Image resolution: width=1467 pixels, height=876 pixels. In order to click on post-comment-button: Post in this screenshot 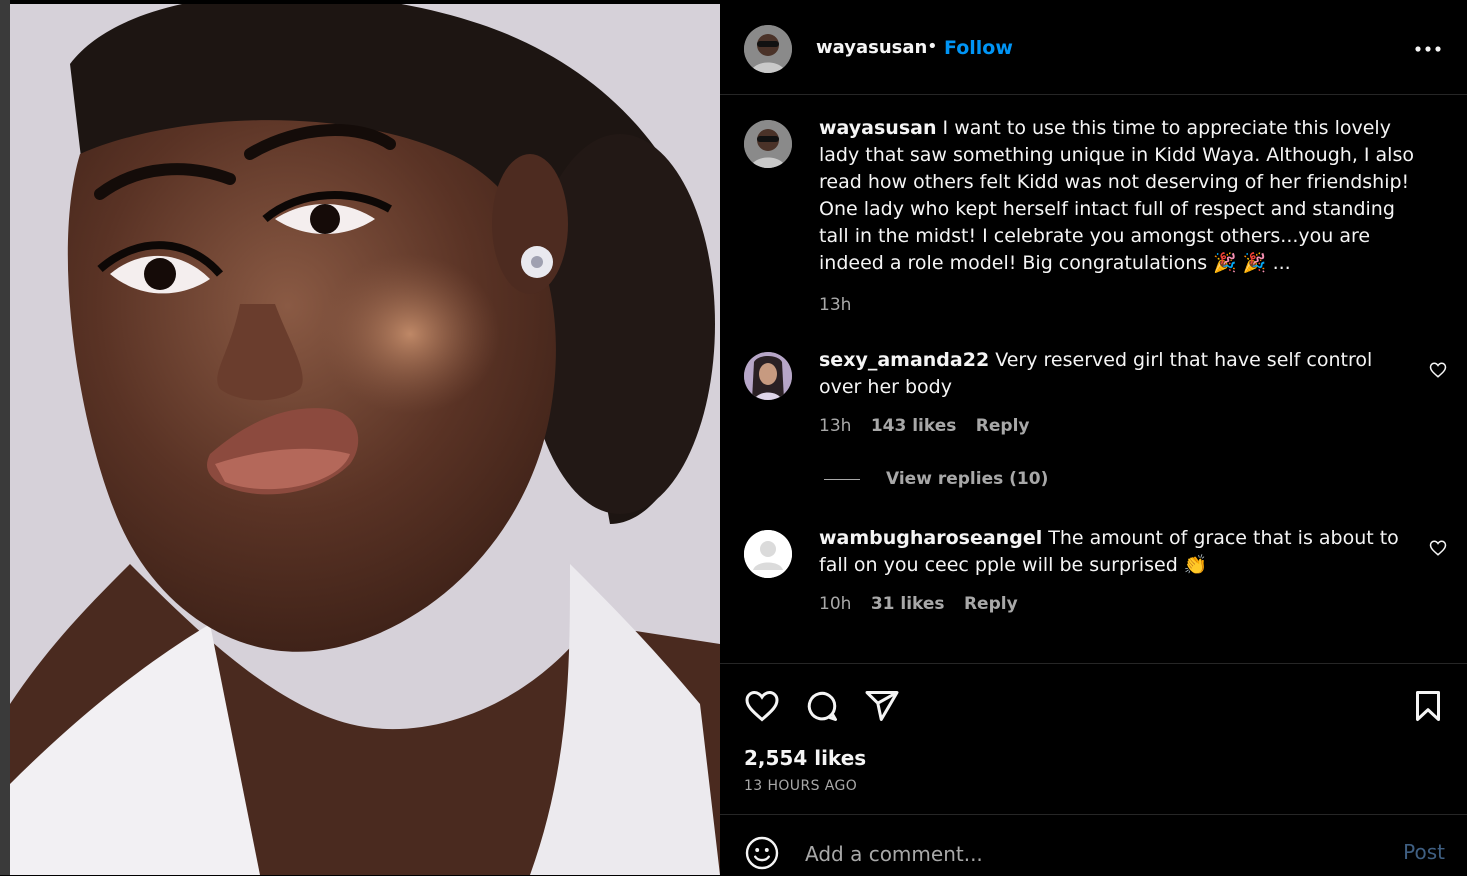, I will do `click(1424, 852)`.